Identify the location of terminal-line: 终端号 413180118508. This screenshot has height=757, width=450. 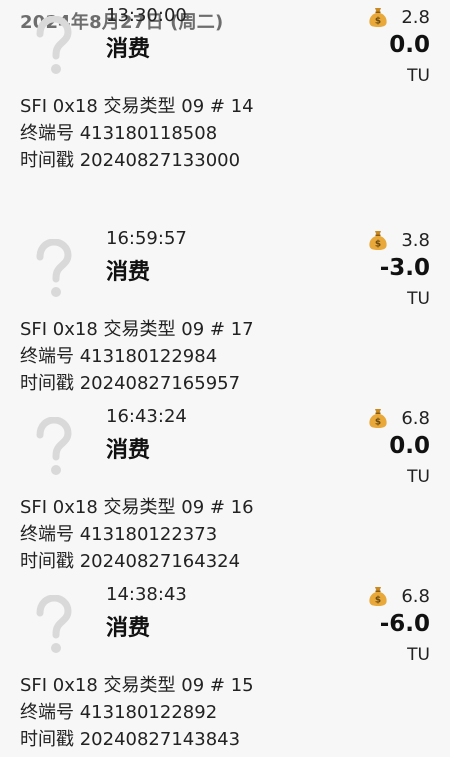
(119, 133).